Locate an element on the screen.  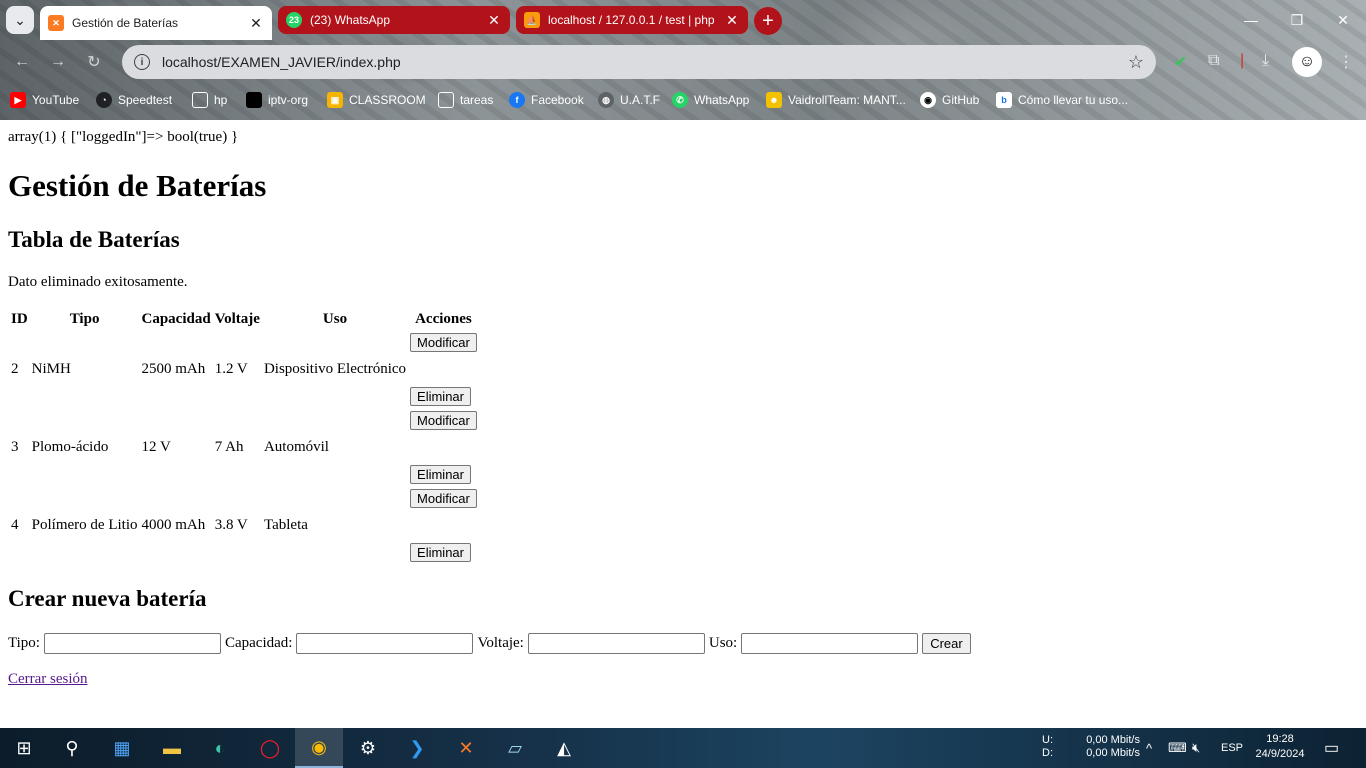
volume-muted-icon: 🔇︎ is located at coordinates (1196, 748).